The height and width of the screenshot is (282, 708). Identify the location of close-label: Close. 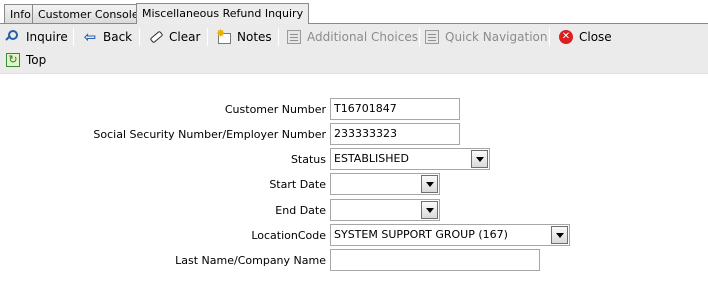
(595, 36).